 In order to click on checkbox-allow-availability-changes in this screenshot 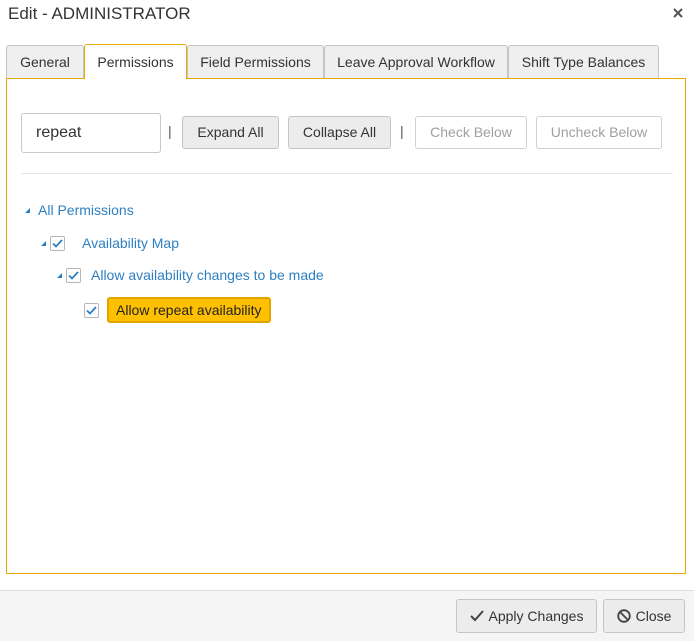, I will do `click(73, 275)`.